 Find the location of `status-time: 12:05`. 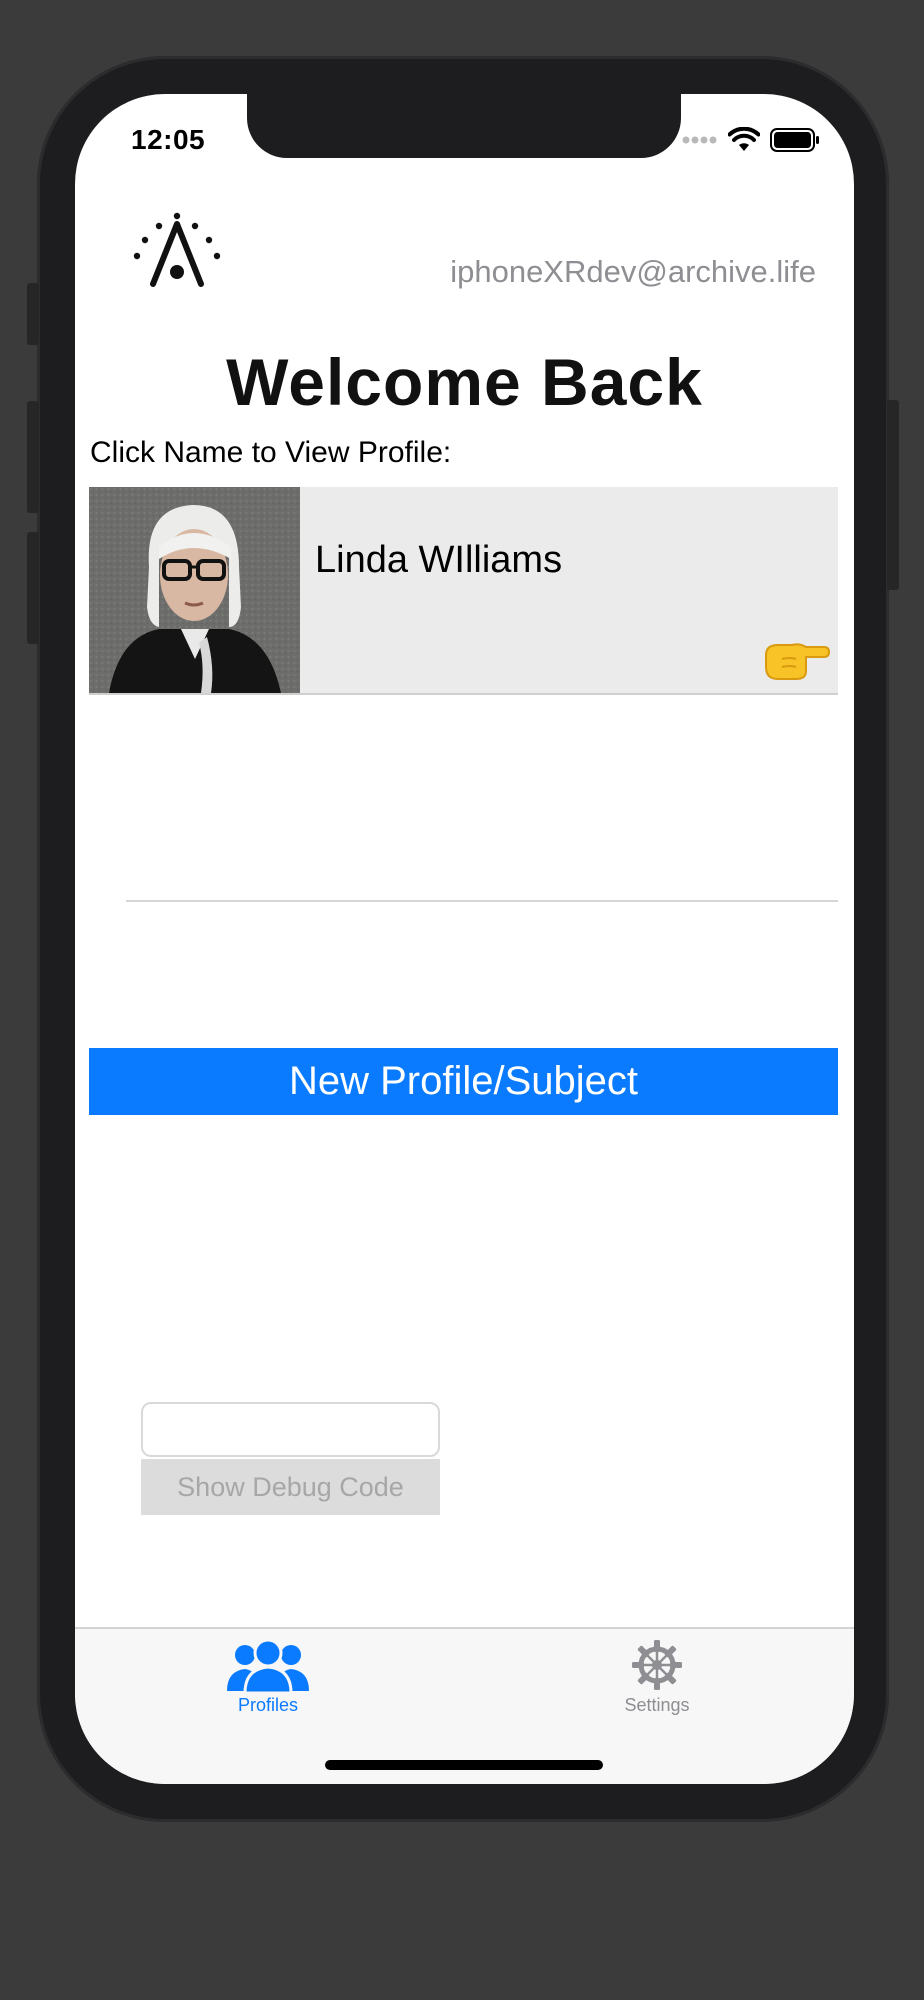

status-time: 12:05 is located at coordinates (168, 139).